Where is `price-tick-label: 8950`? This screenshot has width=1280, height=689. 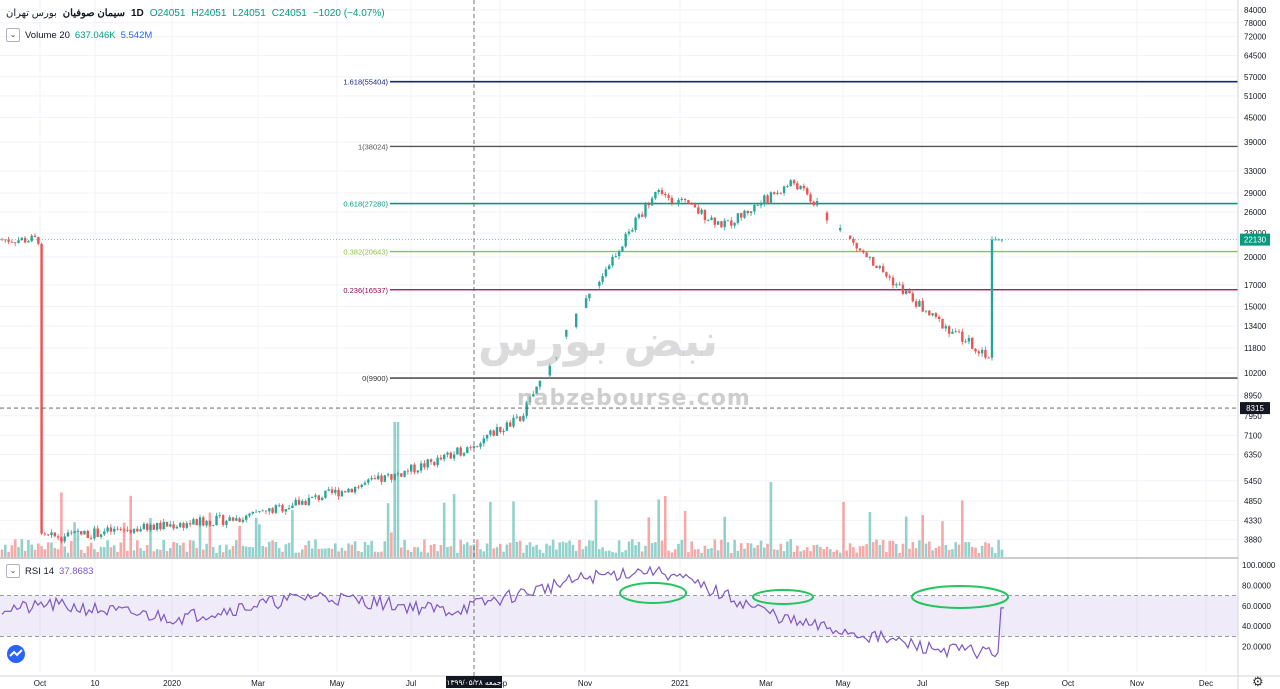 price-tick-label: 8950 is located at coordinates (1253, 395).